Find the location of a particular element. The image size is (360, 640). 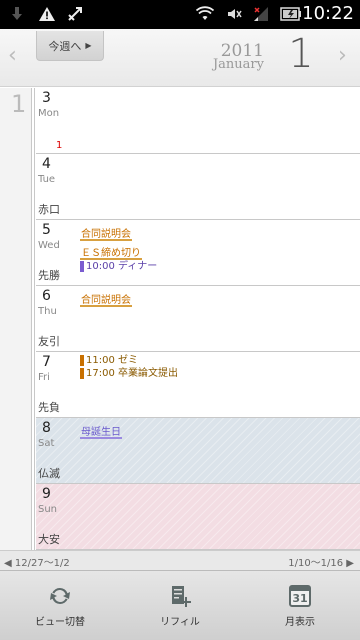

rokuyo-label: 友引 is located at coordinates (49, 341).